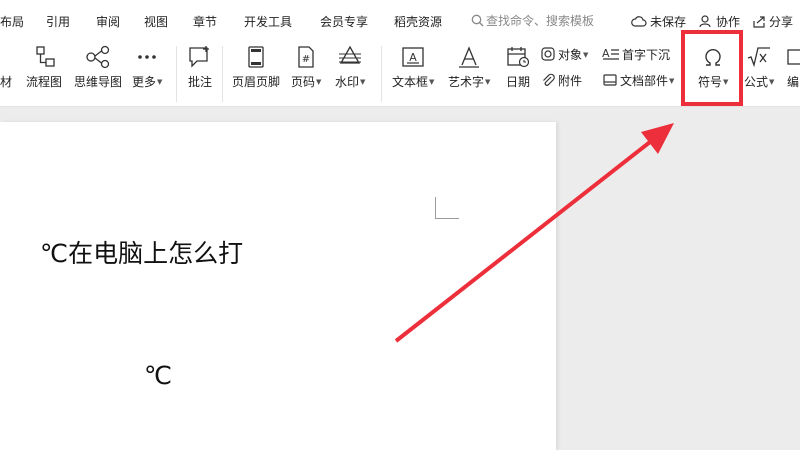 The height and width of the screenshot is (450, 800). I want to click on highlight-box, so click(712, 68).